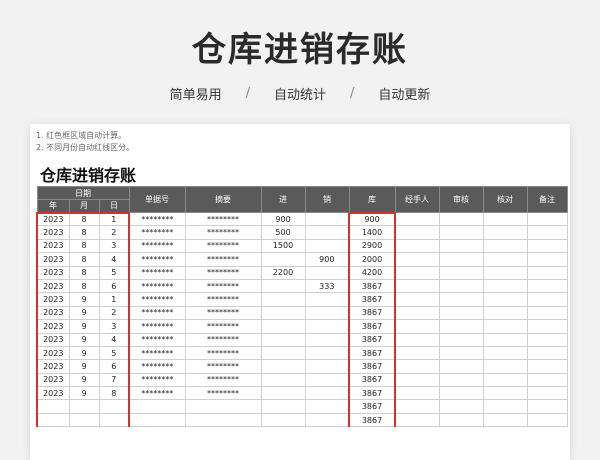 Image resolution: width=600 pixels, height=460 pixels. What do you see at coordinates (283, 219) in the screenshot?
I see `cell-in: 900` at bounding box center [283, 219].